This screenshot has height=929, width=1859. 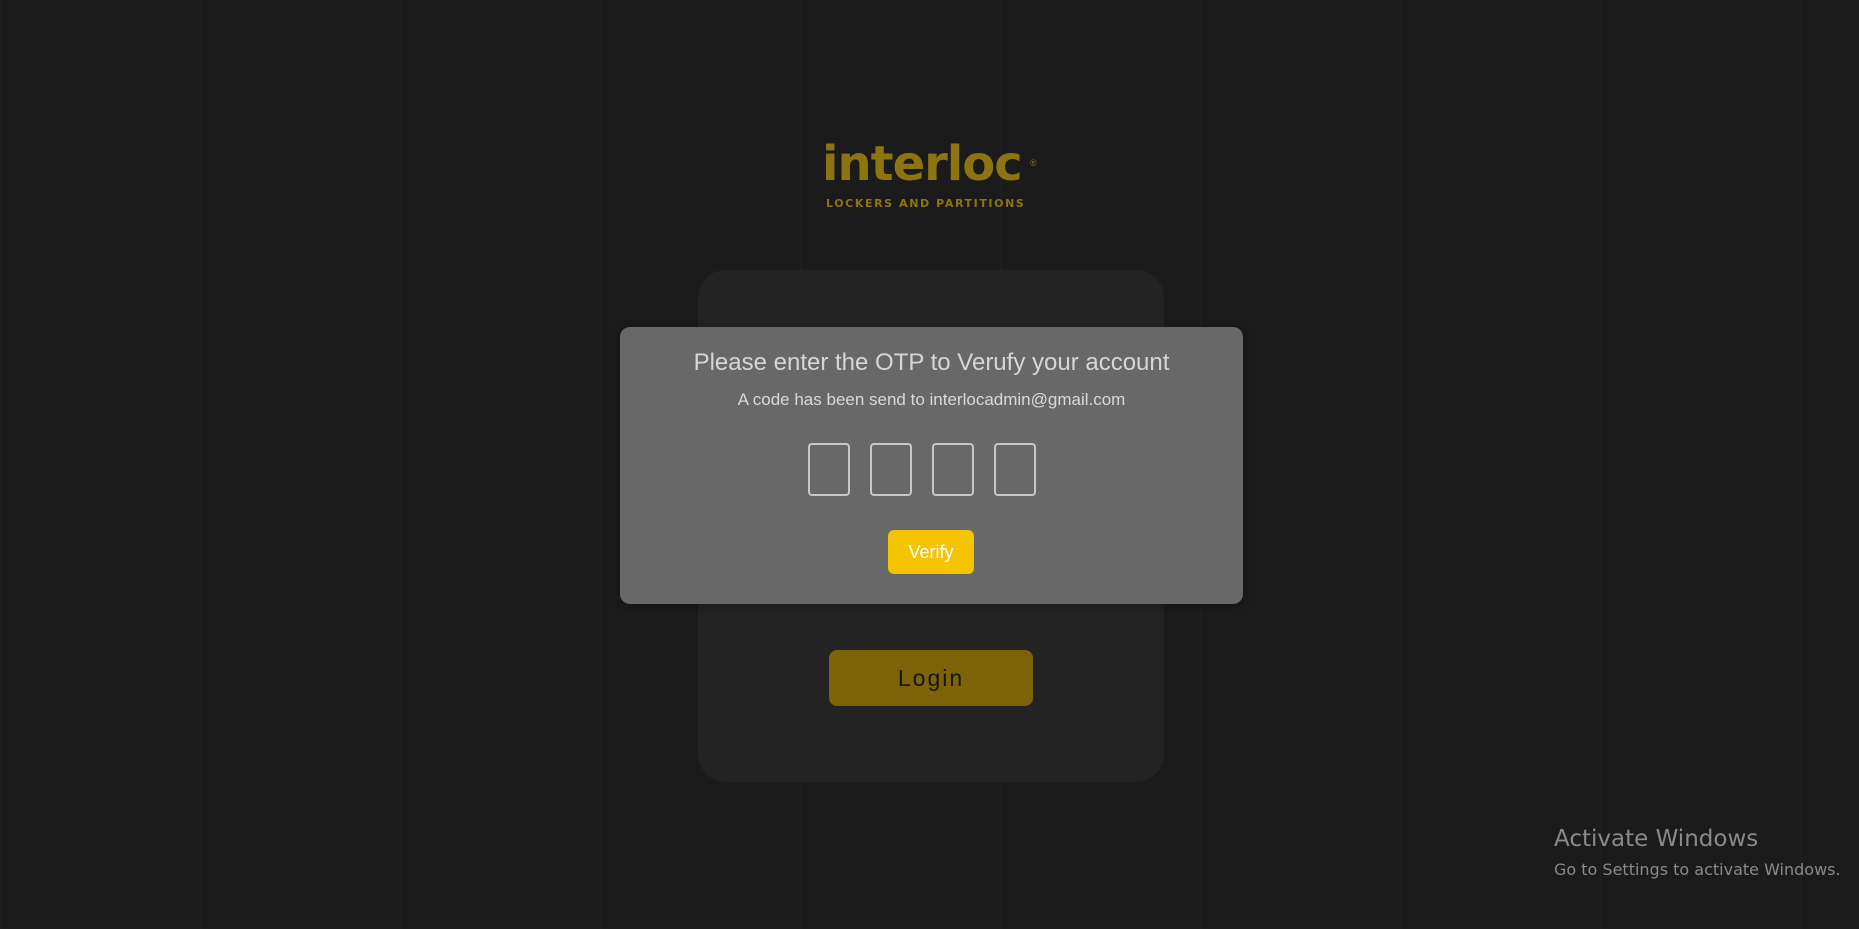 What do you see at coordinates (1697, 869) in the screenshot?
I see `watermark-subtitle: Go to Settings to activate Windows.` at bounding box center [1697, 869].